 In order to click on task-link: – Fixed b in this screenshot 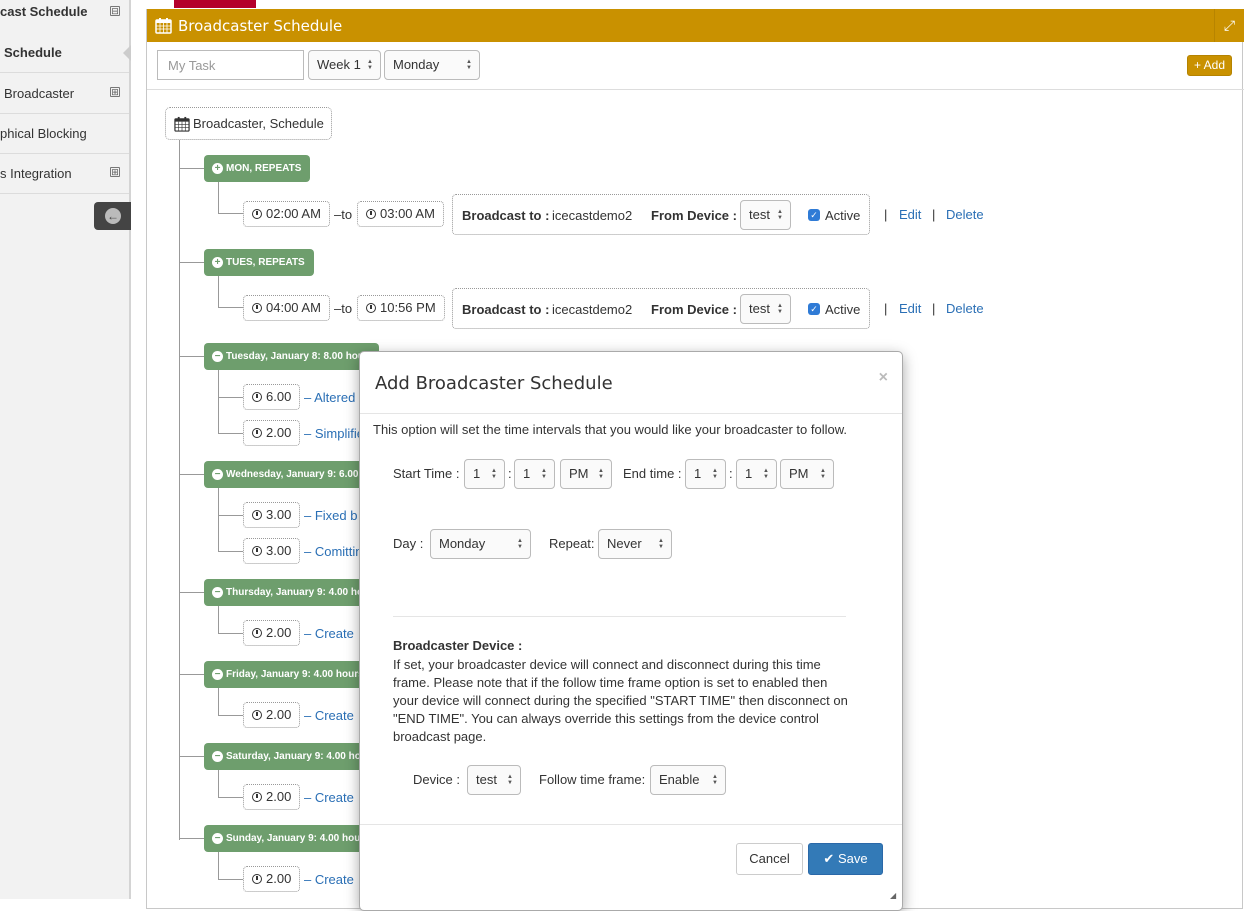, I will do `click(330, 515)`.